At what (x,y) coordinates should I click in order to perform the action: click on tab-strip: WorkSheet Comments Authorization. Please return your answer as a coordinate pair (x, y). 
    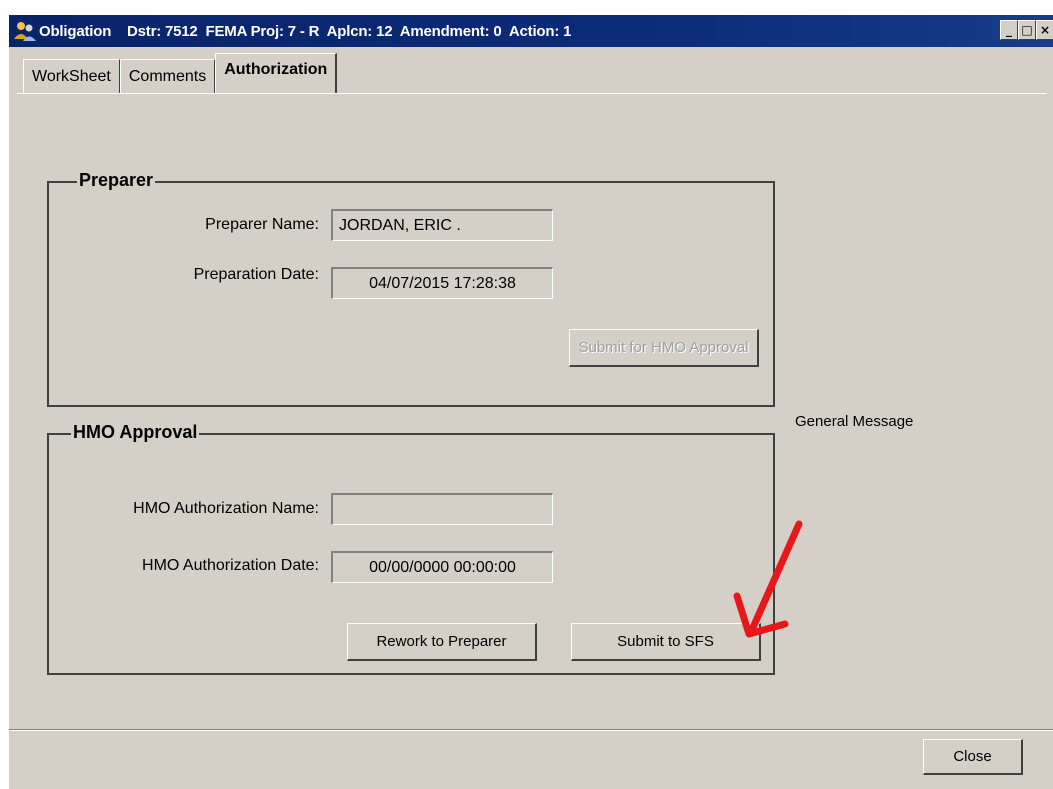
    Looking at the image, I should click on (180, 73).